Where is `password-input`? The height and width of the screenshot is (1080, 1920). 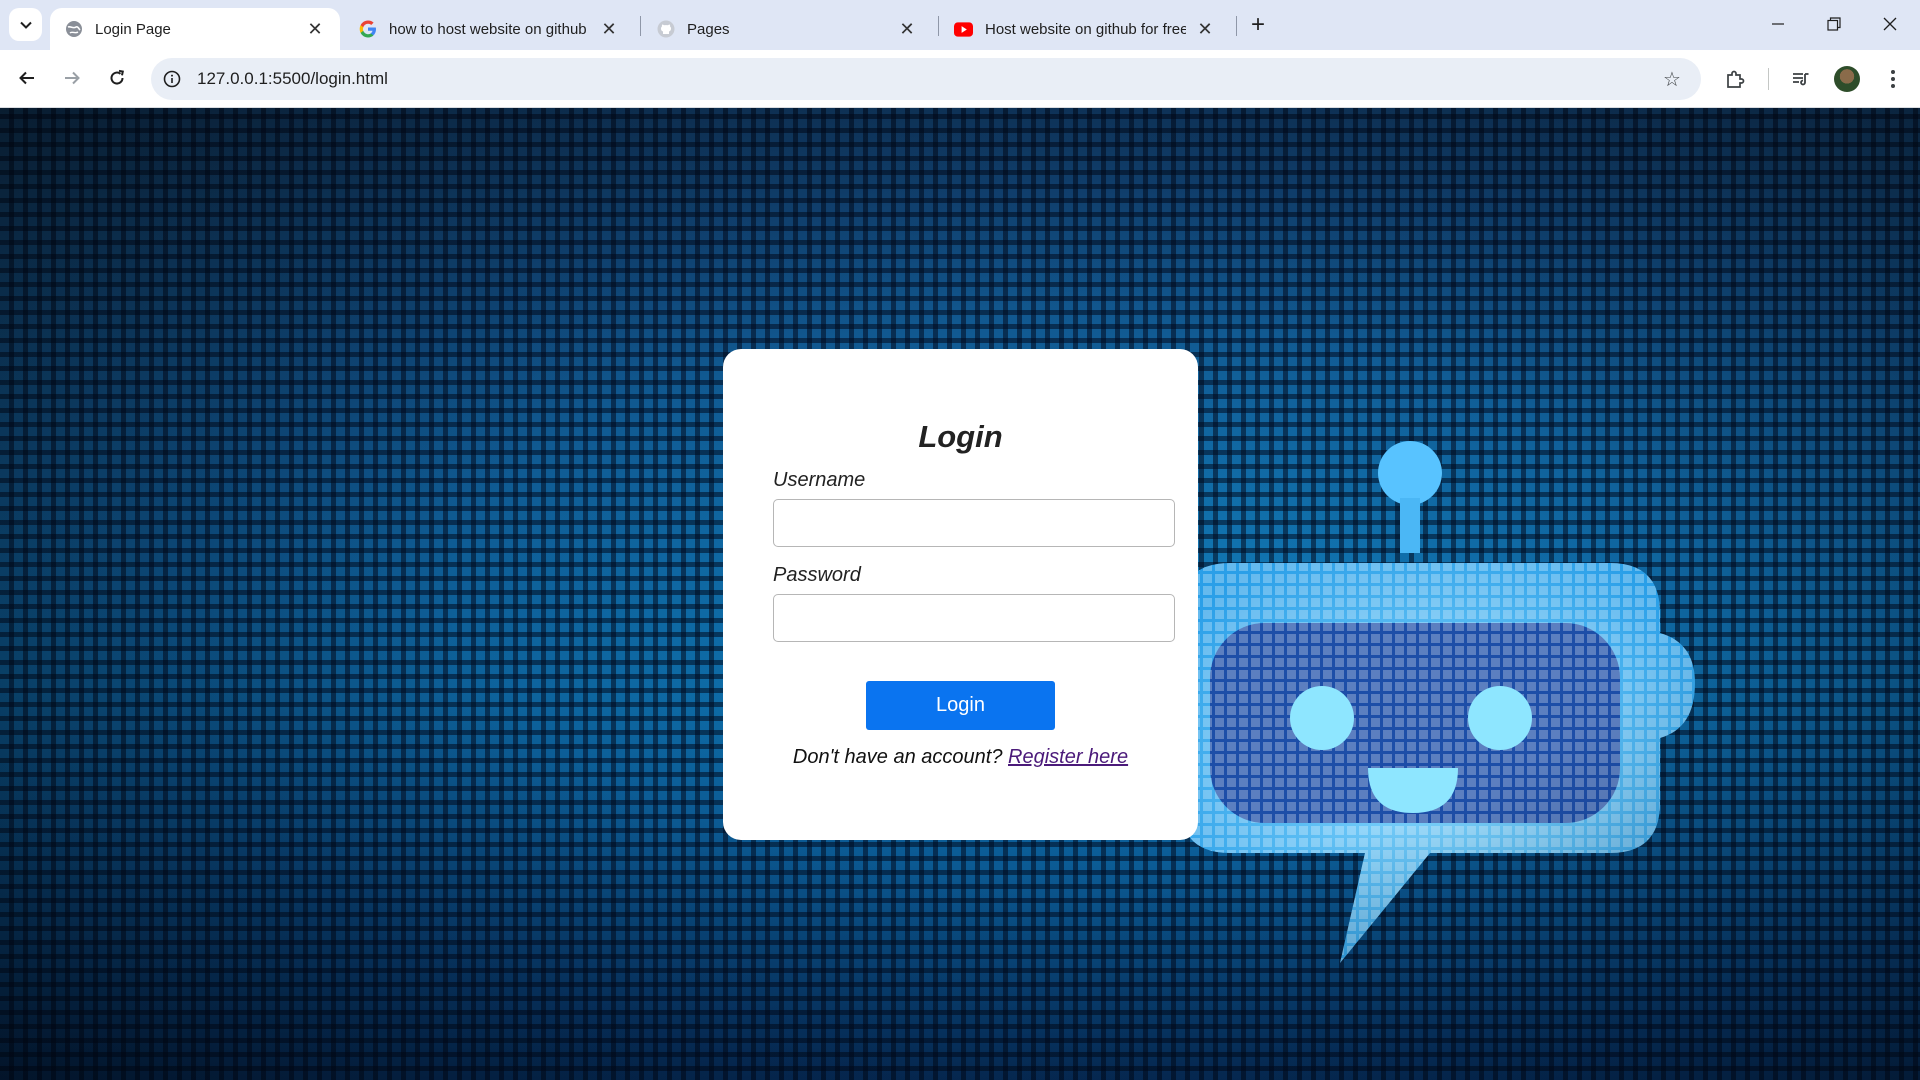 password-input is located at coordinates (974, 618).